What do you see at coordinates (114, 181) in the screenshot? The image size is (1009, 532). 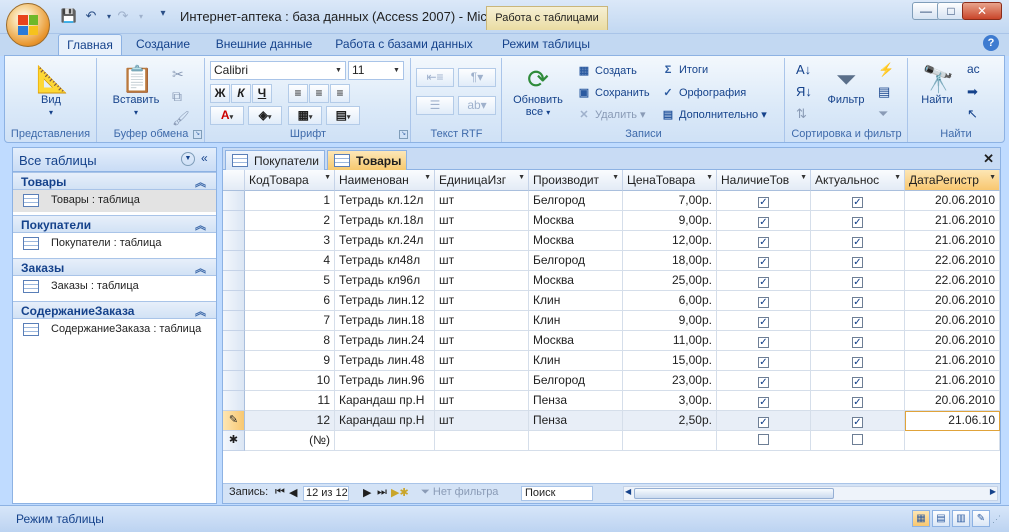 I see `nav-section-products: Товары ︽` at bounding box center [114, 181].